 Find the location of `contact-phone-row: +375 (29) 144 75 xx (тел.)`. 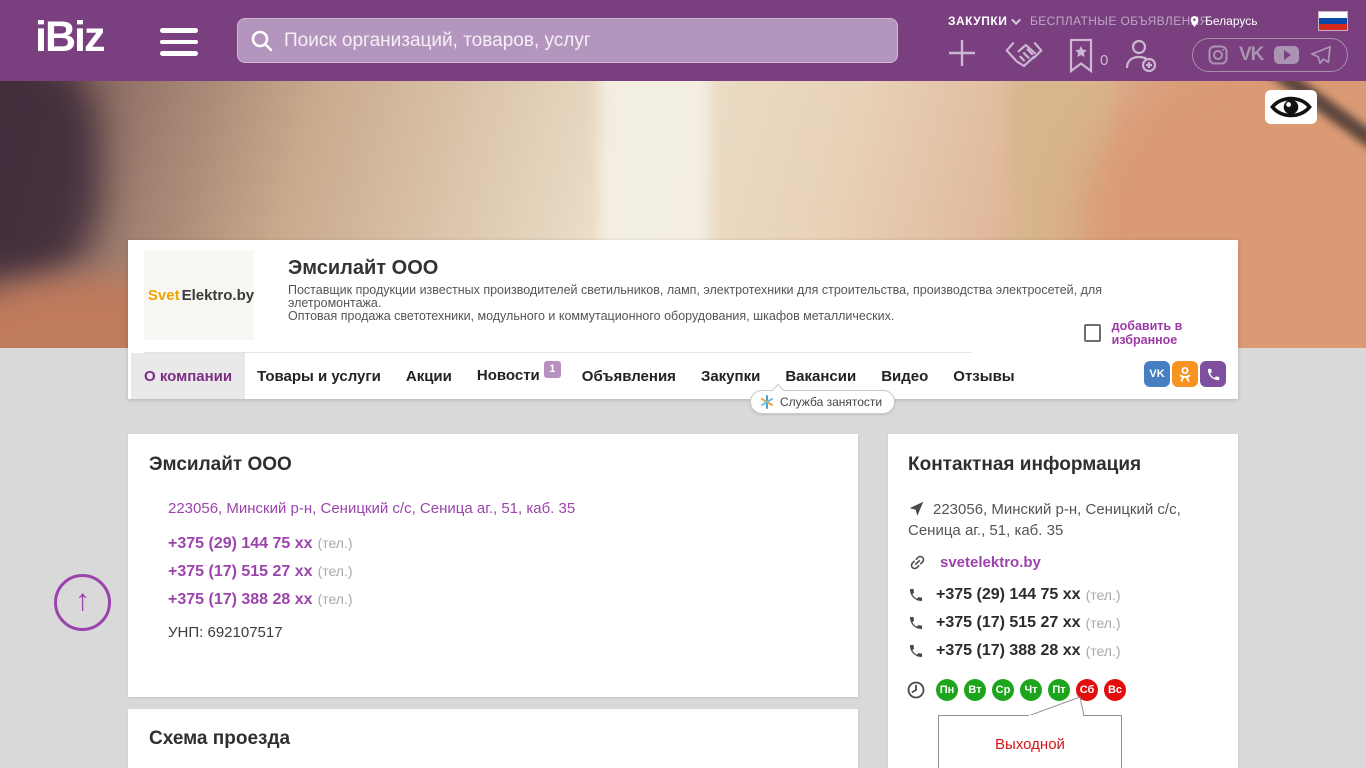

contact-phone-row: +375 (29) 144 75 xx (тел.) is located at coordinates (1014, 595).